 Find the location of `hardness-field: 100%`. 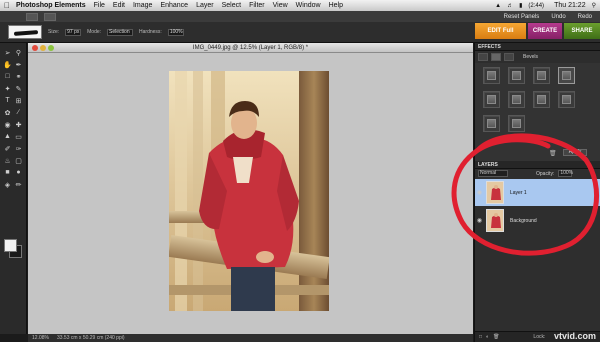

hardness-field: 100% is located at coordinates (175, 32).